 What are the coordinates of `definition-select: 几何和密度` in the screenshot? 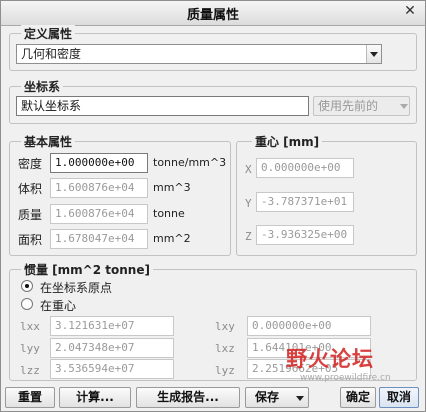 It's located at (199, 54).